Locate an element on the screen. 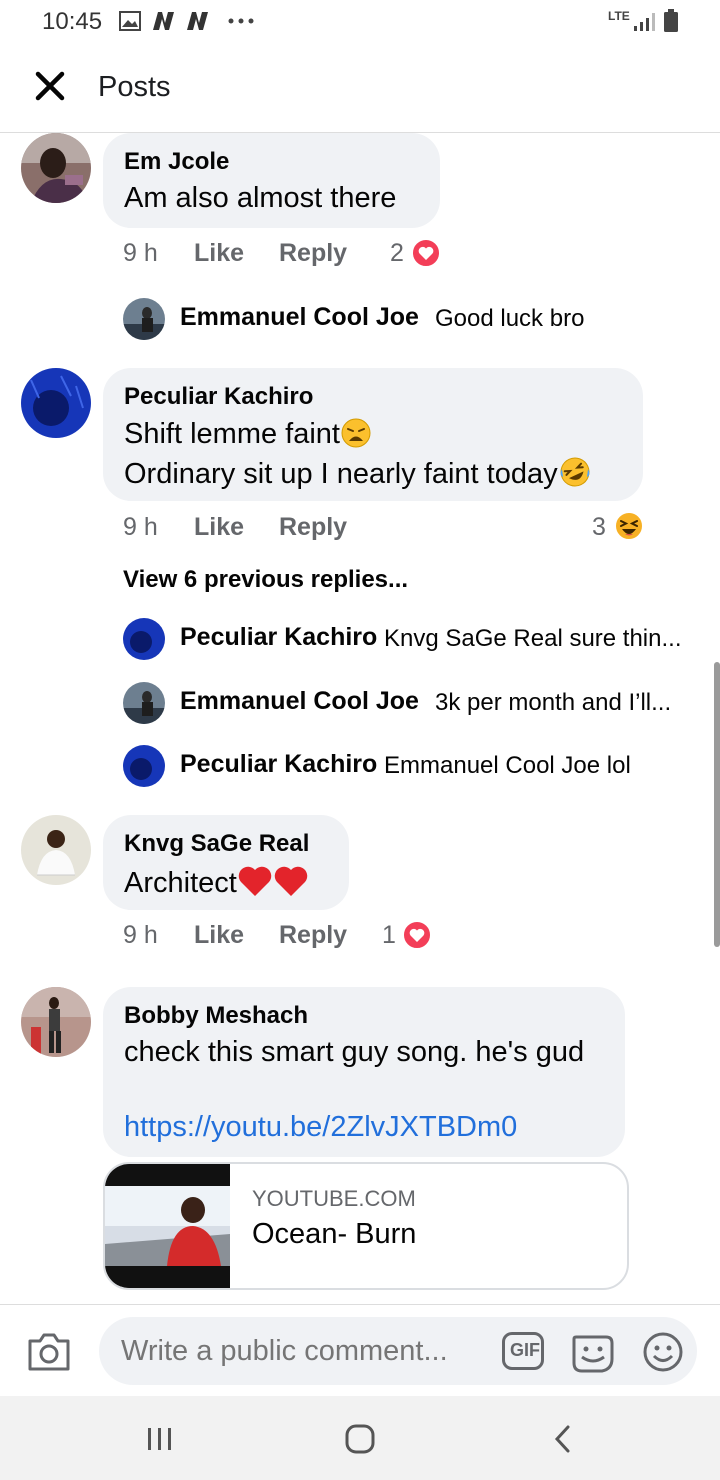  reply-text: Good luck bro is located at coordinates (510, 318).